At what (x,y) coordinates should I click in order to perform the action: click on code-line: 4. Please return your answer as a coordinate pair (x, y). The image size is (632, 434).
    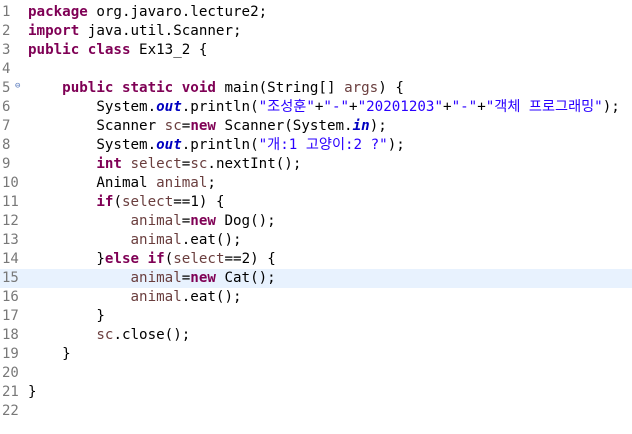
    Looking at the image, I should click on (316, 69).